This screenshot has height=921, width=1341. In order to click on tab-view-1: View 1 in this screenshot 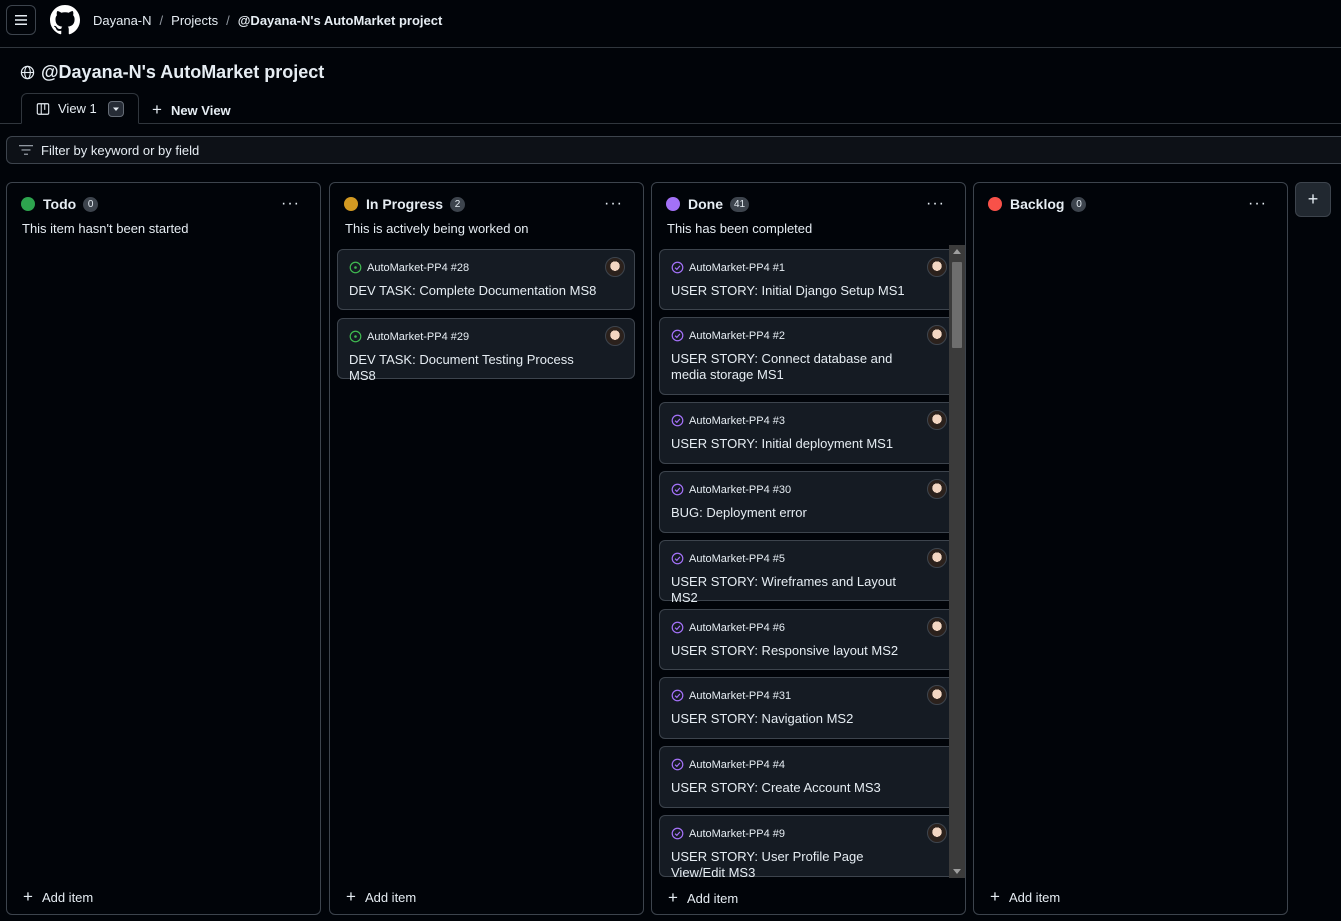, I will do `click(80, 108)`.